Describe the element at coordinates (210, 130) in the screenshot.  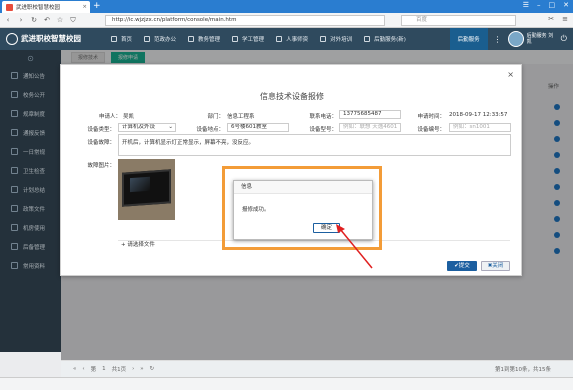
I see `location-label: 设备地点：` at that location.